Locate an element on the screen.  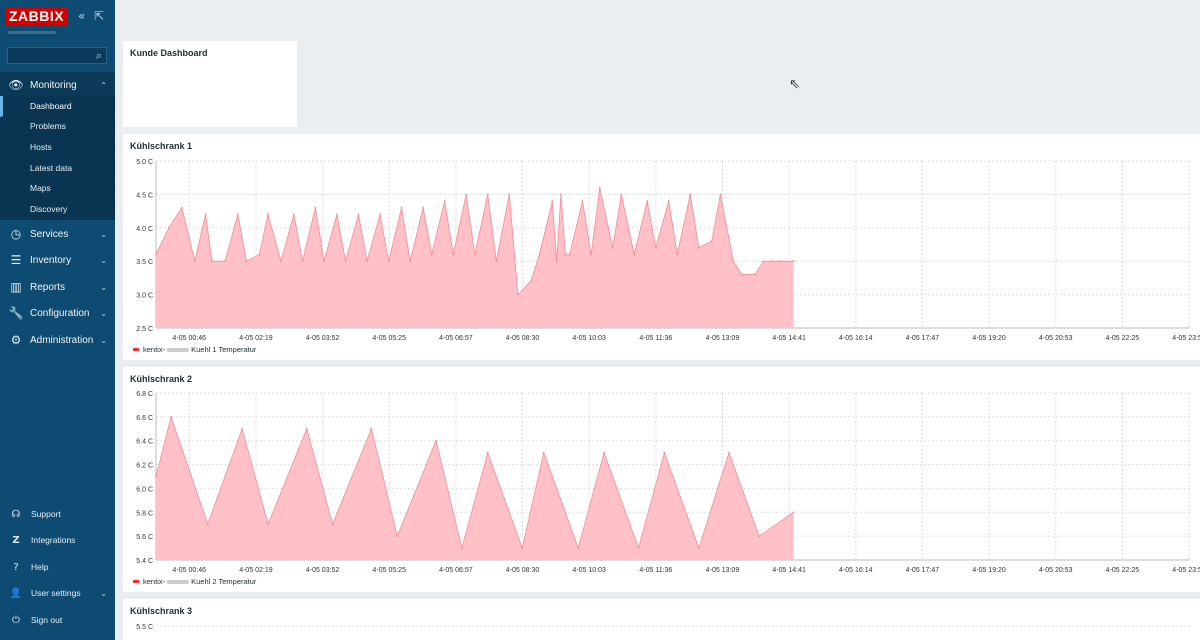
x-tick-label: 4-05 19:20 is located at coordinates (989, 570).